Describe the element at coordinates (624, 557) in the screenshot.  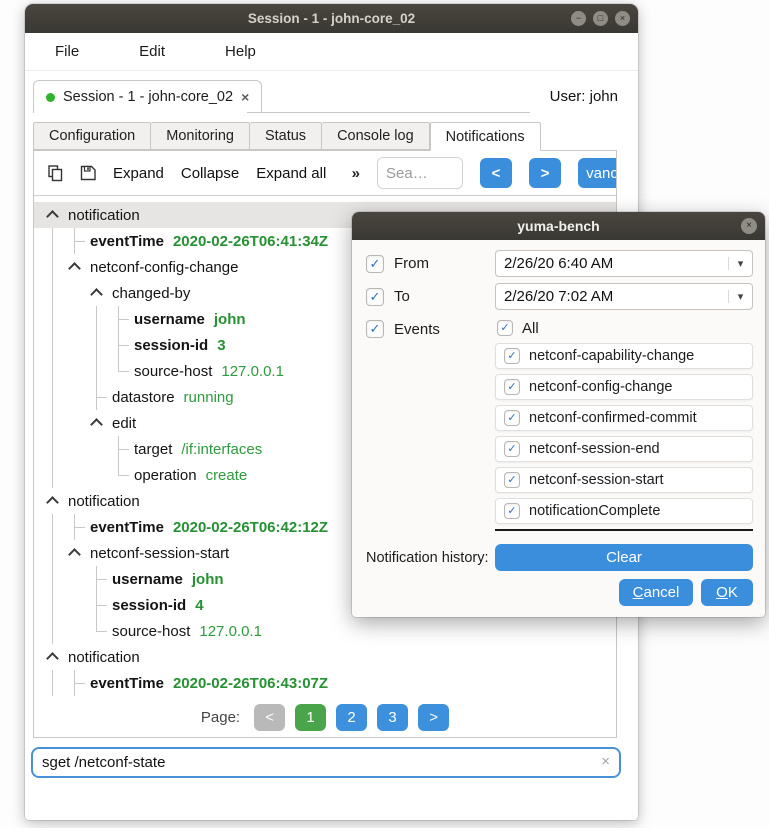
I see `clear-history-button: Clear` at that location.